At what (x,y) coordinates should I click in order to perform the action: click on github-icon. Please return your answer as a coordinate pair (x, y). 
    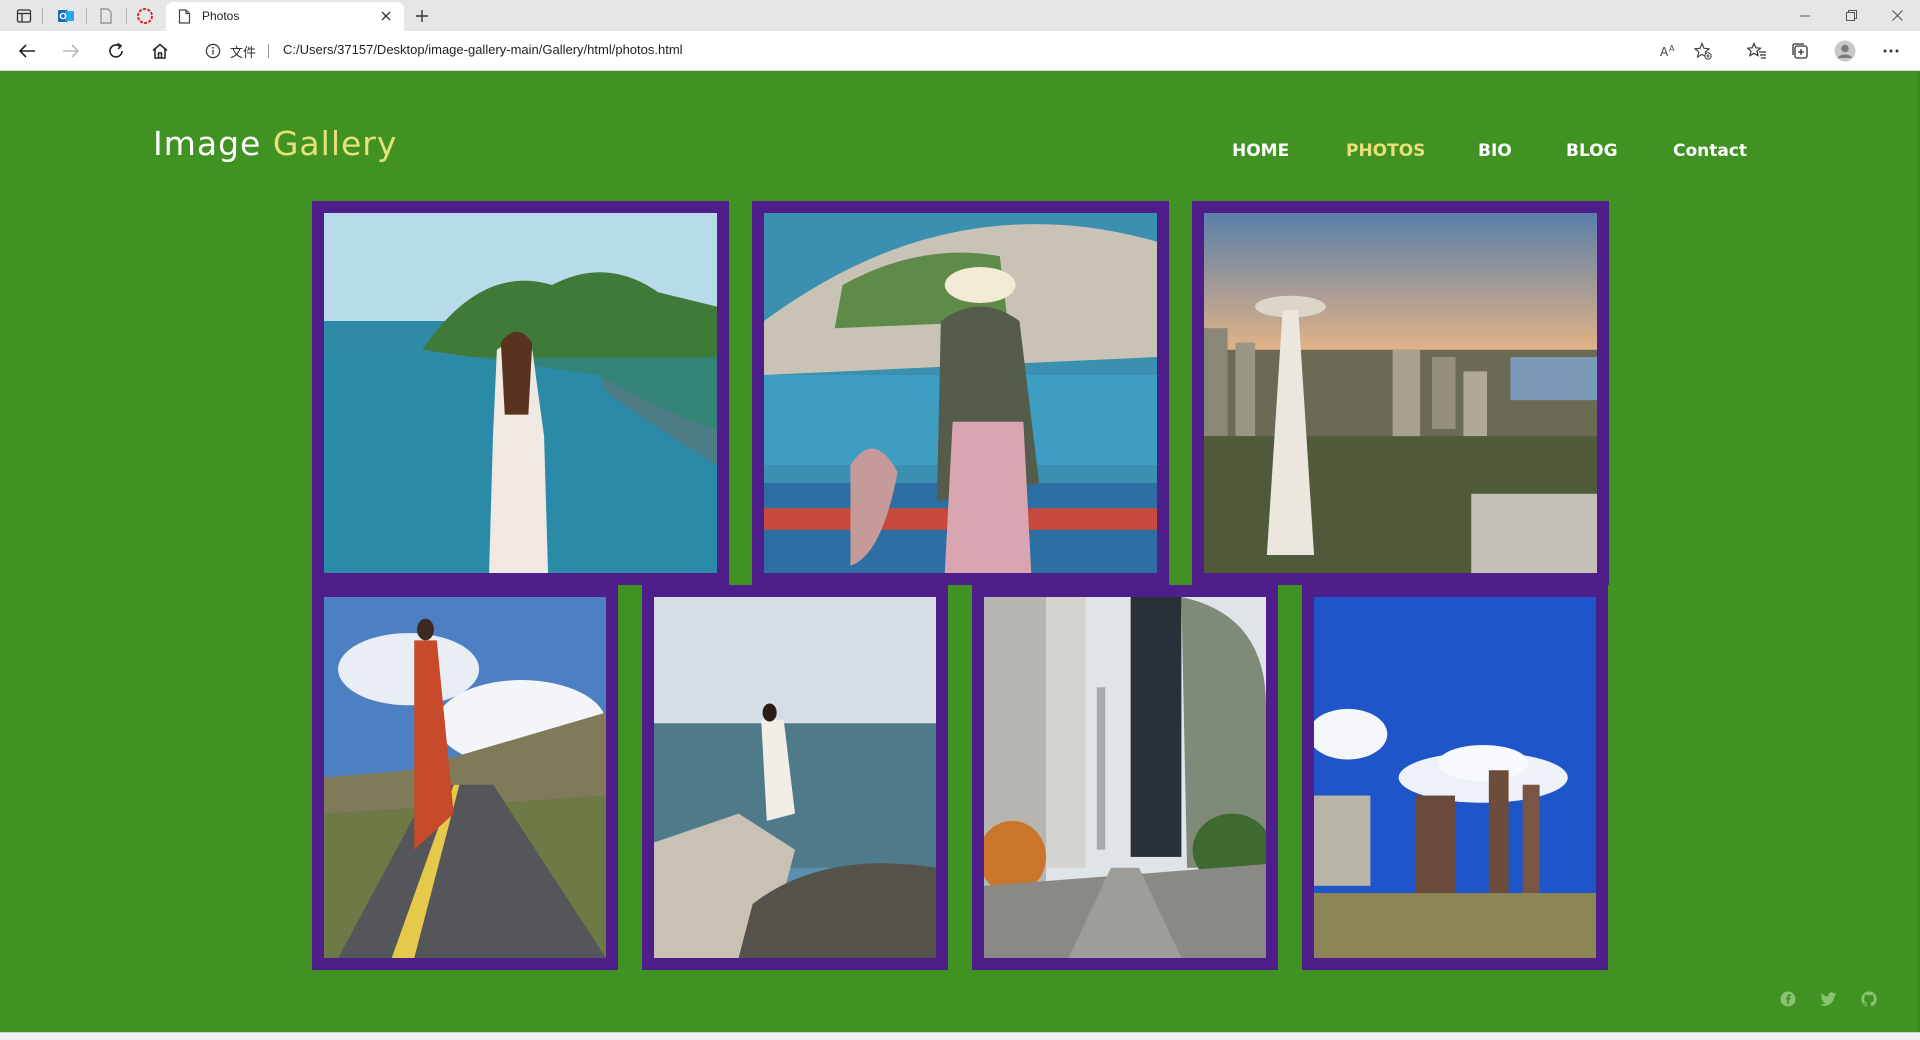
    Looking at the image, I should click on (1869, 999).